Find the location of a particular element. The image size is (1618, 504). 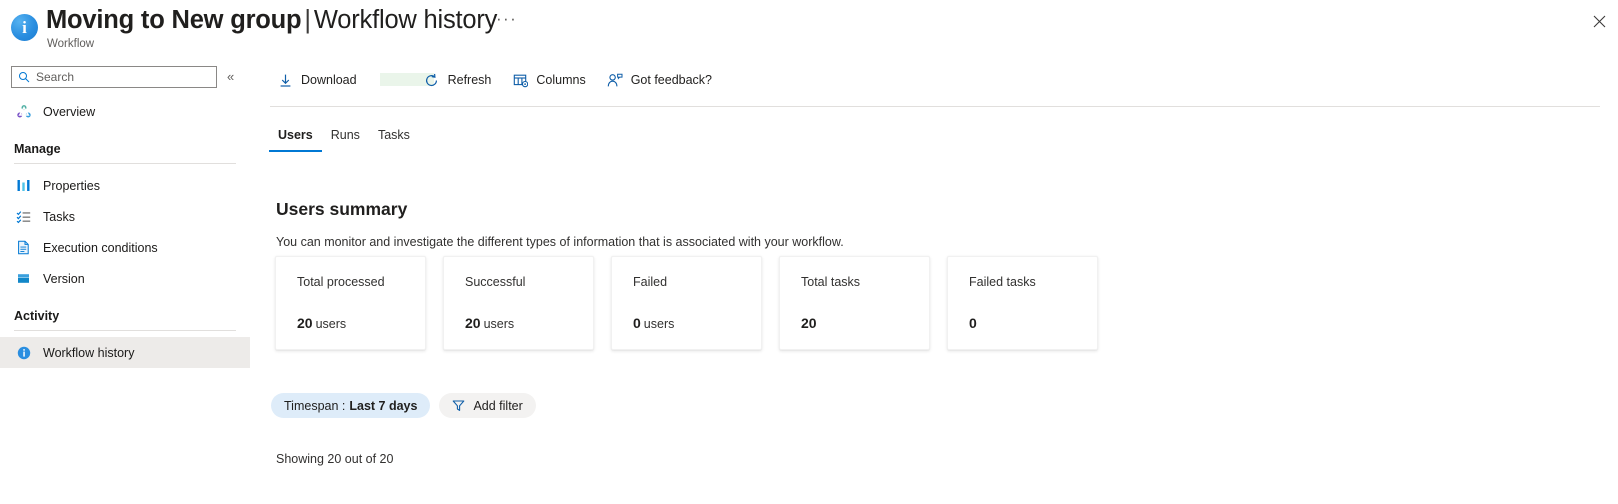

tab-runs: Runs is located at coordinates (345, 135).